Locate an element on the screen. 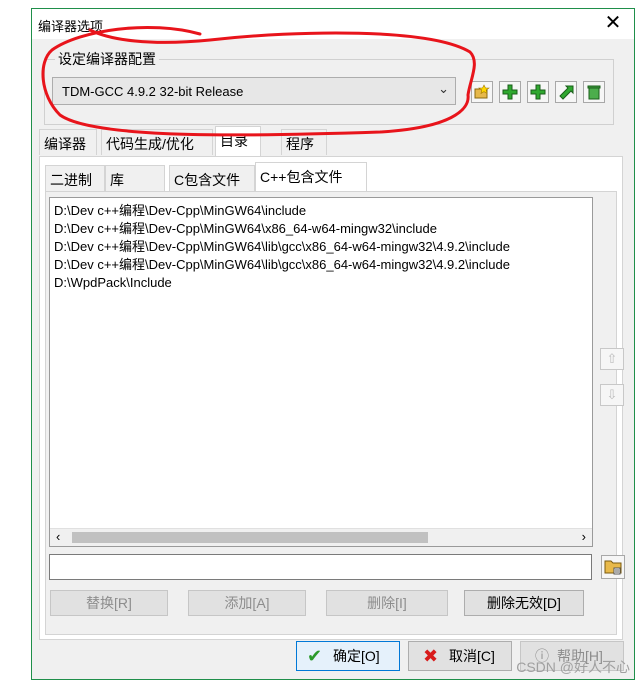  cancel-label: 取消[C] is located at coordinates (472, 656).